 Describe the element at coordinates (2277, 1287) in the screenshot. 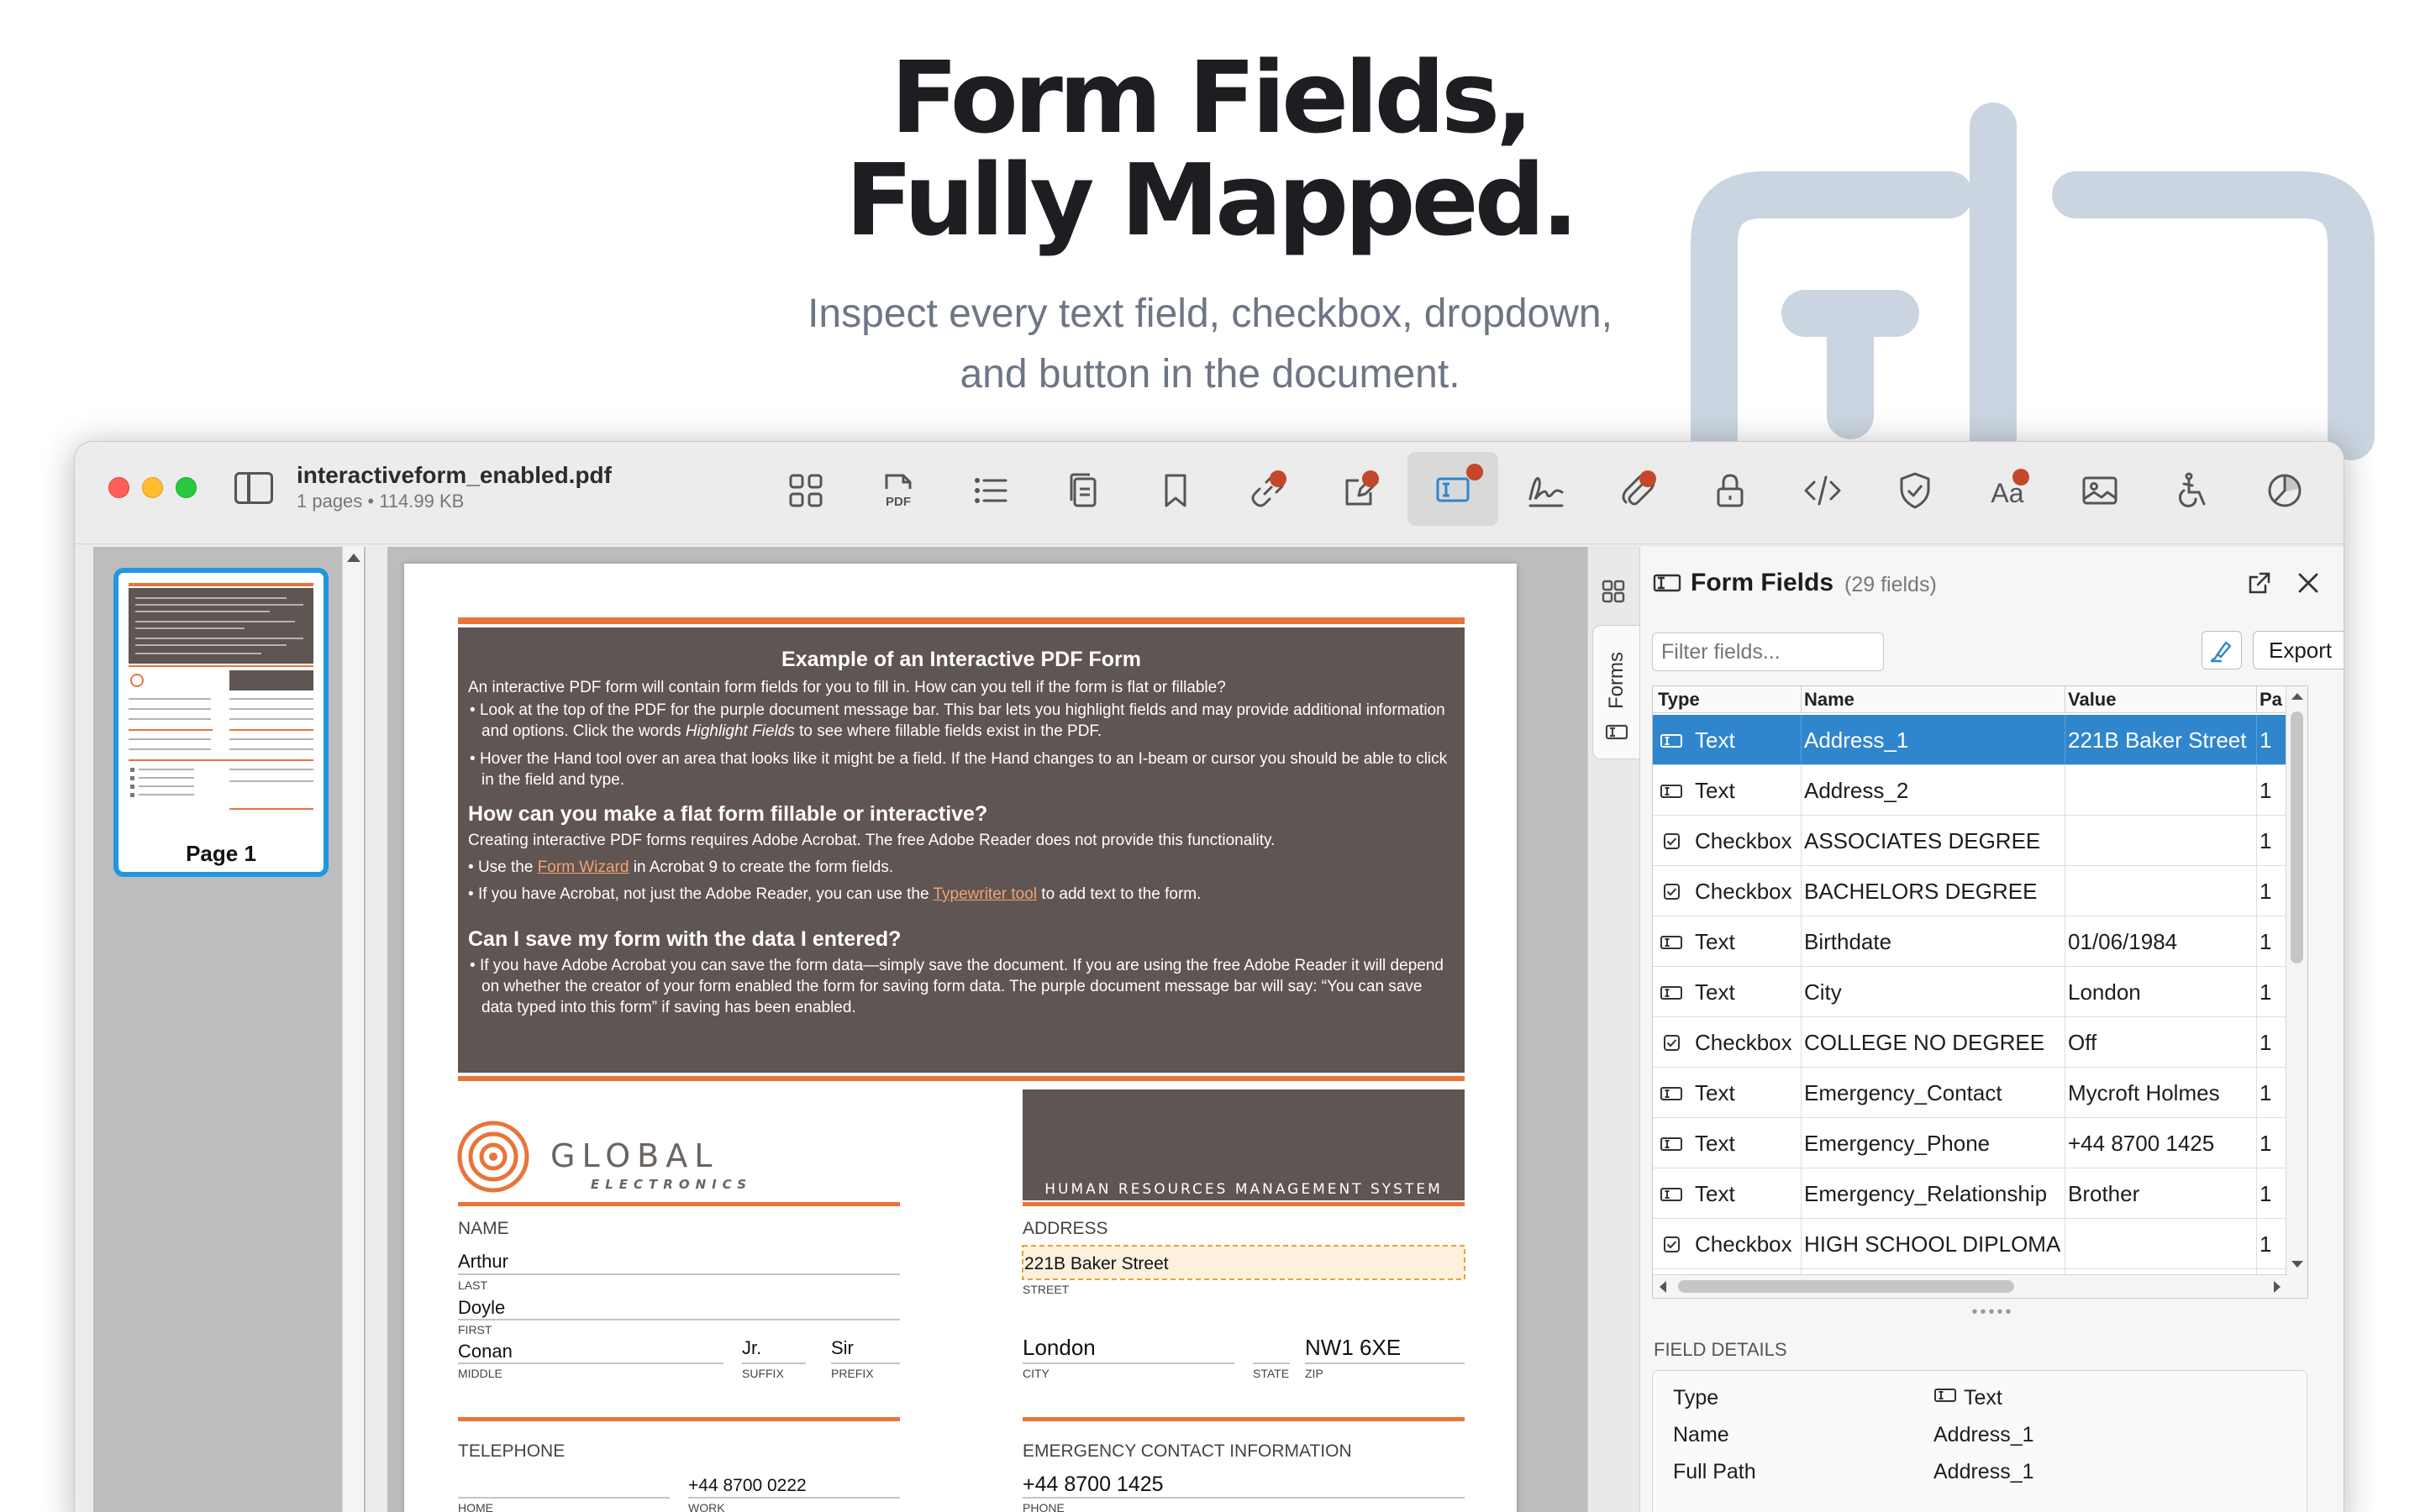

I see `scroll-right-arrow-icon` at that location.